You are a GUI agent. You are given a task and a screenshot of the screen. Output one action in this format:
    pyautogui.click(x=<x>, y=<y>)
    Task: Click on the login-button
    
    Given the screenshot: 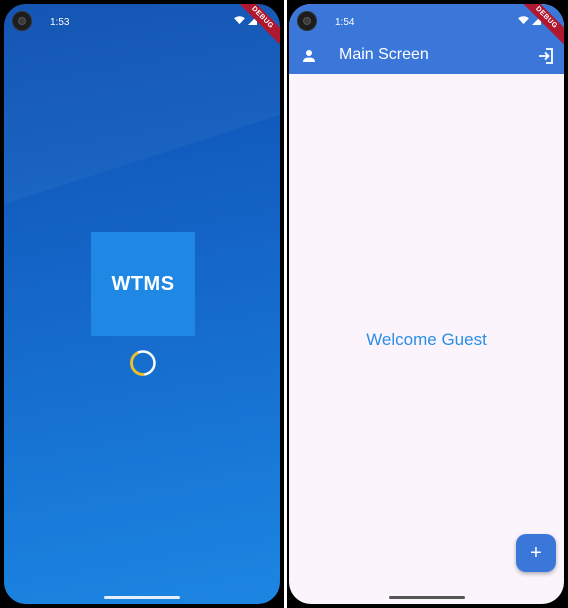 What is the action you would take?
    pyautogui.click(x=546, y=56)
    